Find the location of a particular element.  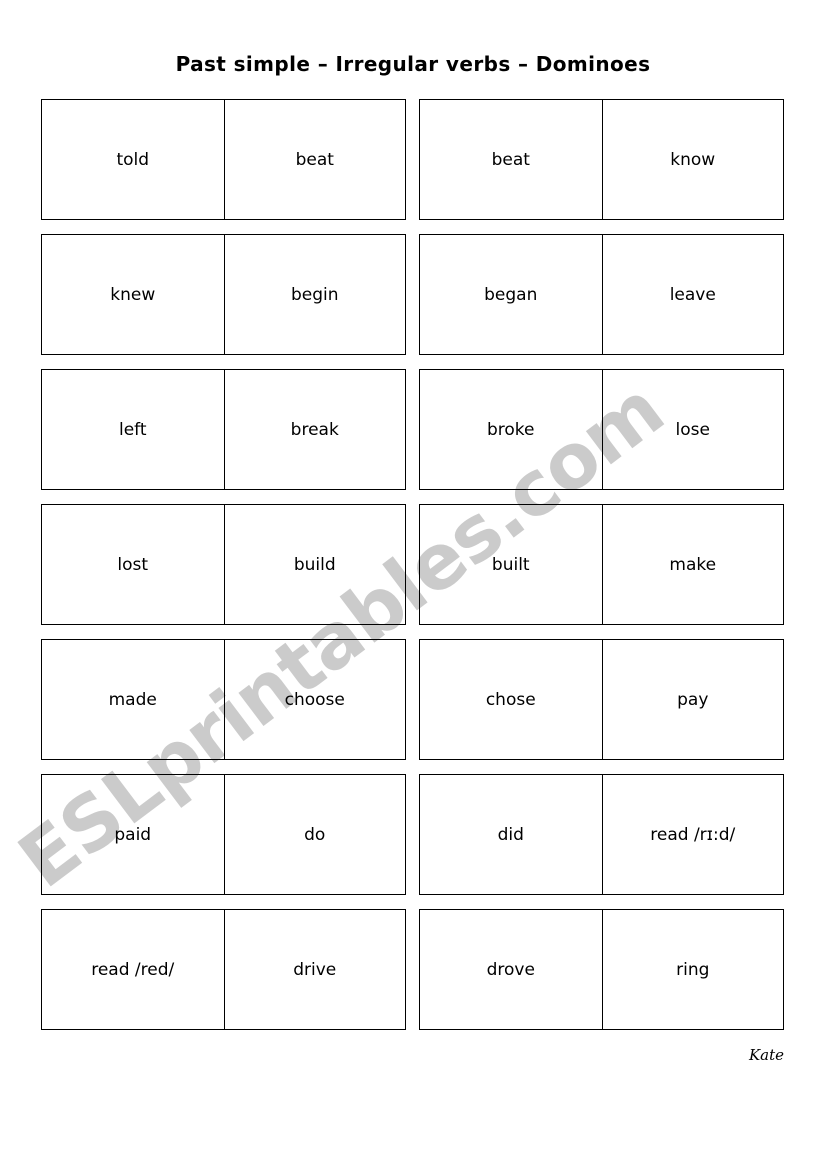

domino-half-left: beat is located at coordinates (510, 159).